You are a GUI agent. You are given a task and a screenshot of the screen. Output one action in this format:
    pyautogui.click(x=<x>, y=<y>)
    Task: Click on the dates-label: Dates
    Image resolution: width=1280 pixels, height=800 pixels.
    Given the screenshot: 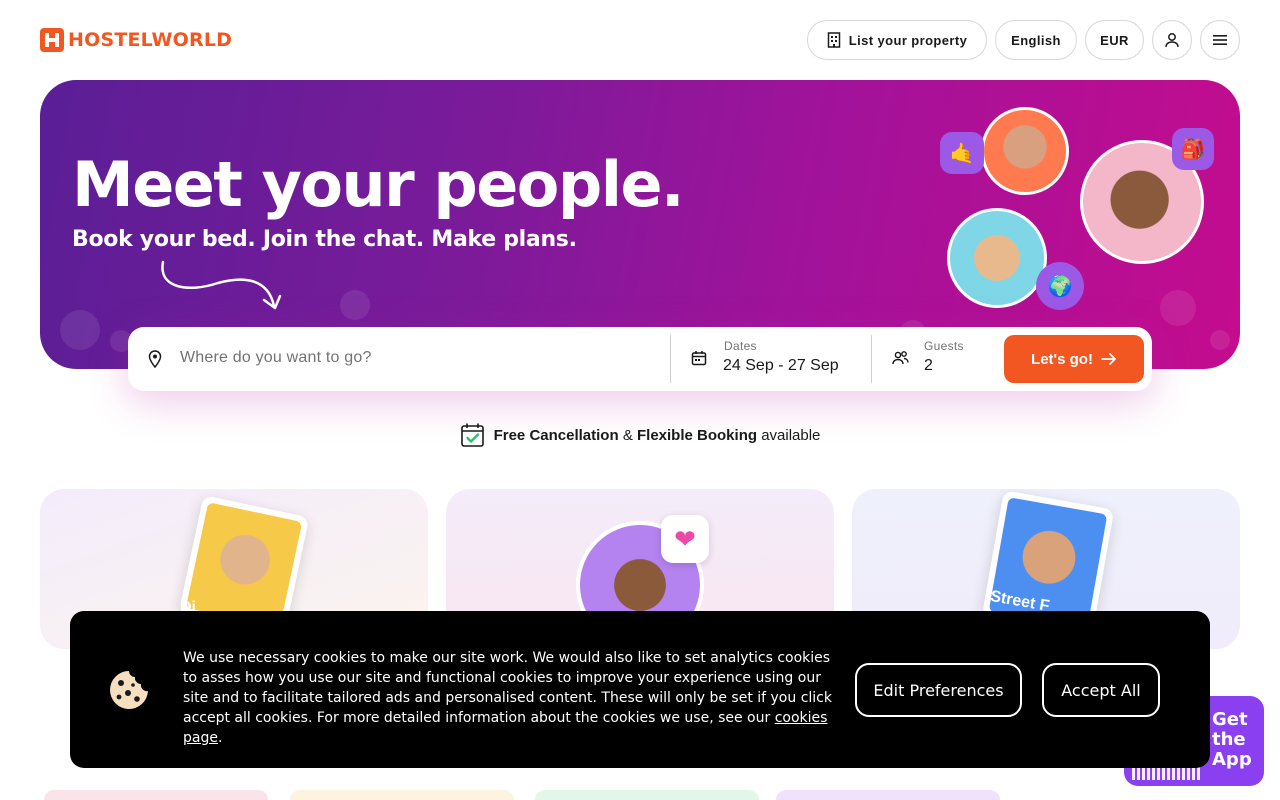 What is the action you would take?
    pyautogui.click(x=740, y=346)
    